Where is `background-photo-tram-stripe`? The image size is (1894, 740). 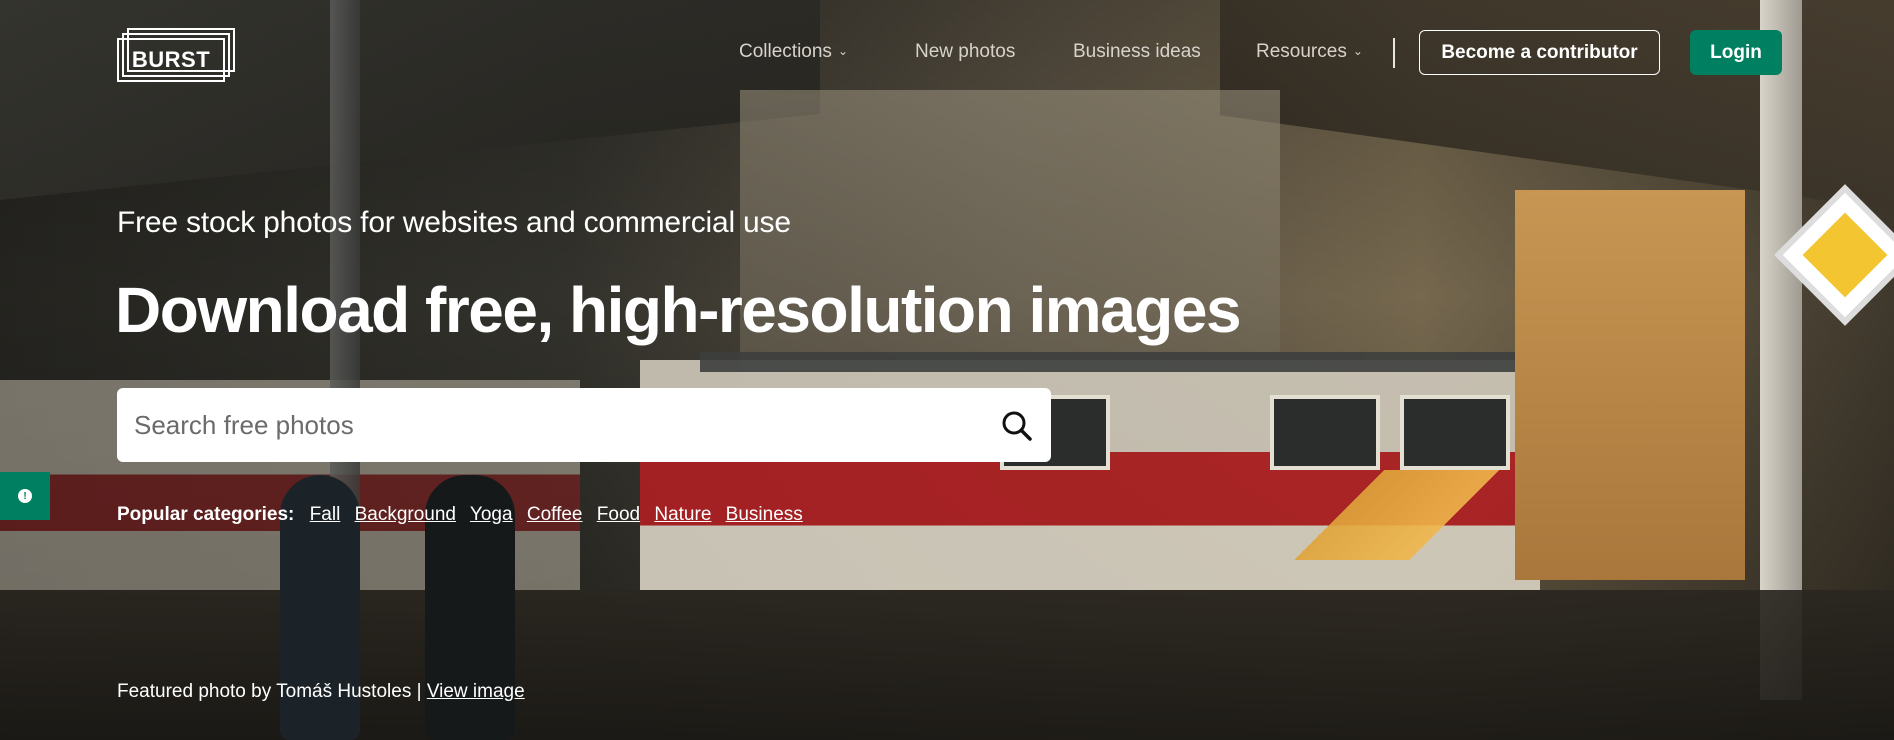 background-photo-tram-stripe is located at coordinates (1405, 515).